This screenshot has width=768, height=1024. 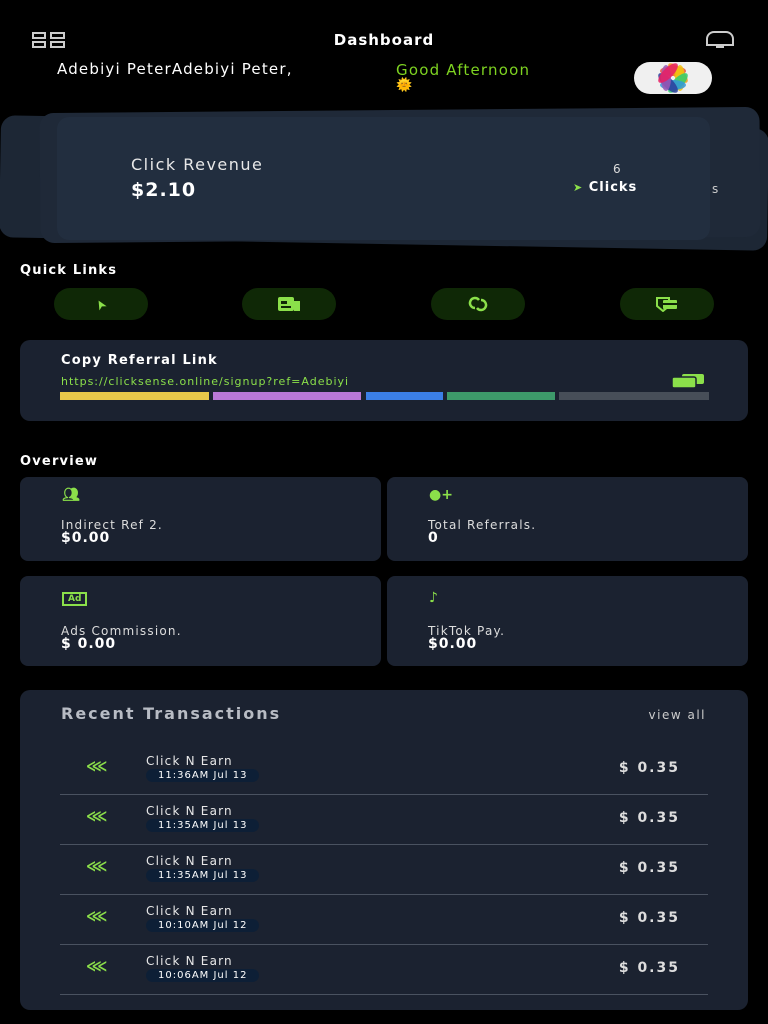 What do you see at coordinates (200, 519) in the screenshot?
I see `overview-card-indirect-ref: 👥︎ Indirect Ref 2. $0.00` at bounding box center [200, 519].